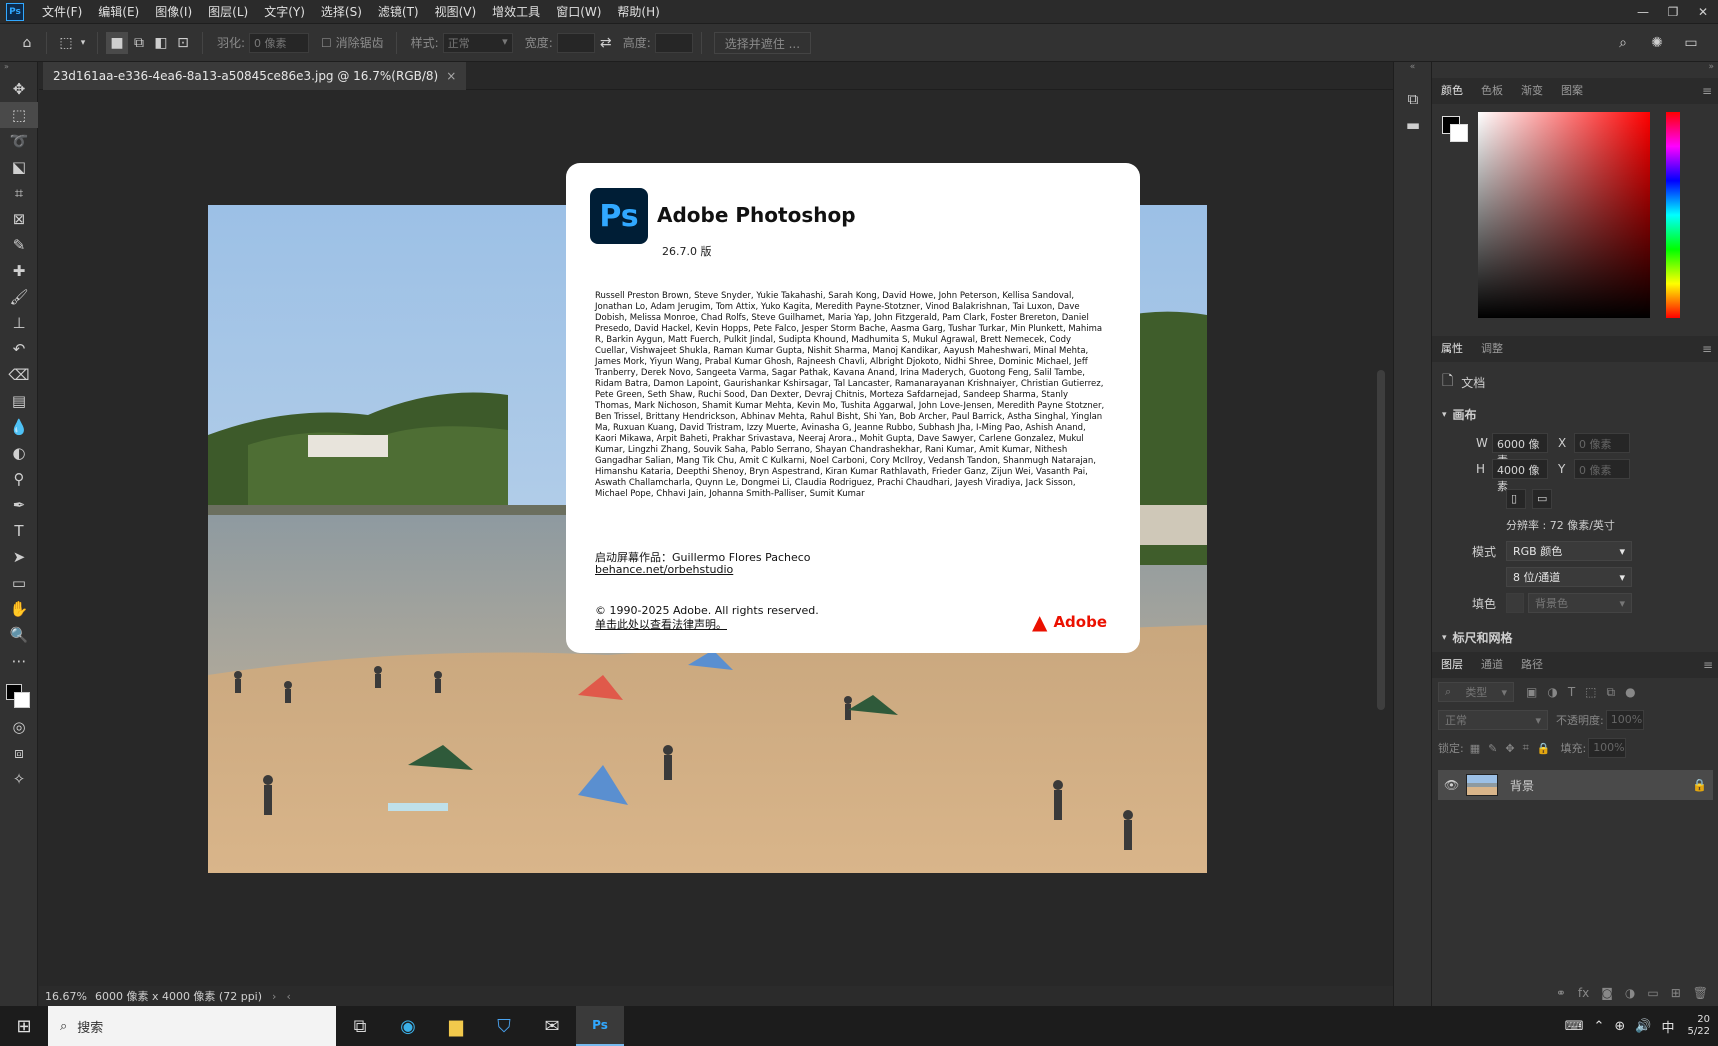 The width and height of the screenshot is (1718, 1046). I want to click on zoom-tool-icon: 🔍, so click(19, 635).